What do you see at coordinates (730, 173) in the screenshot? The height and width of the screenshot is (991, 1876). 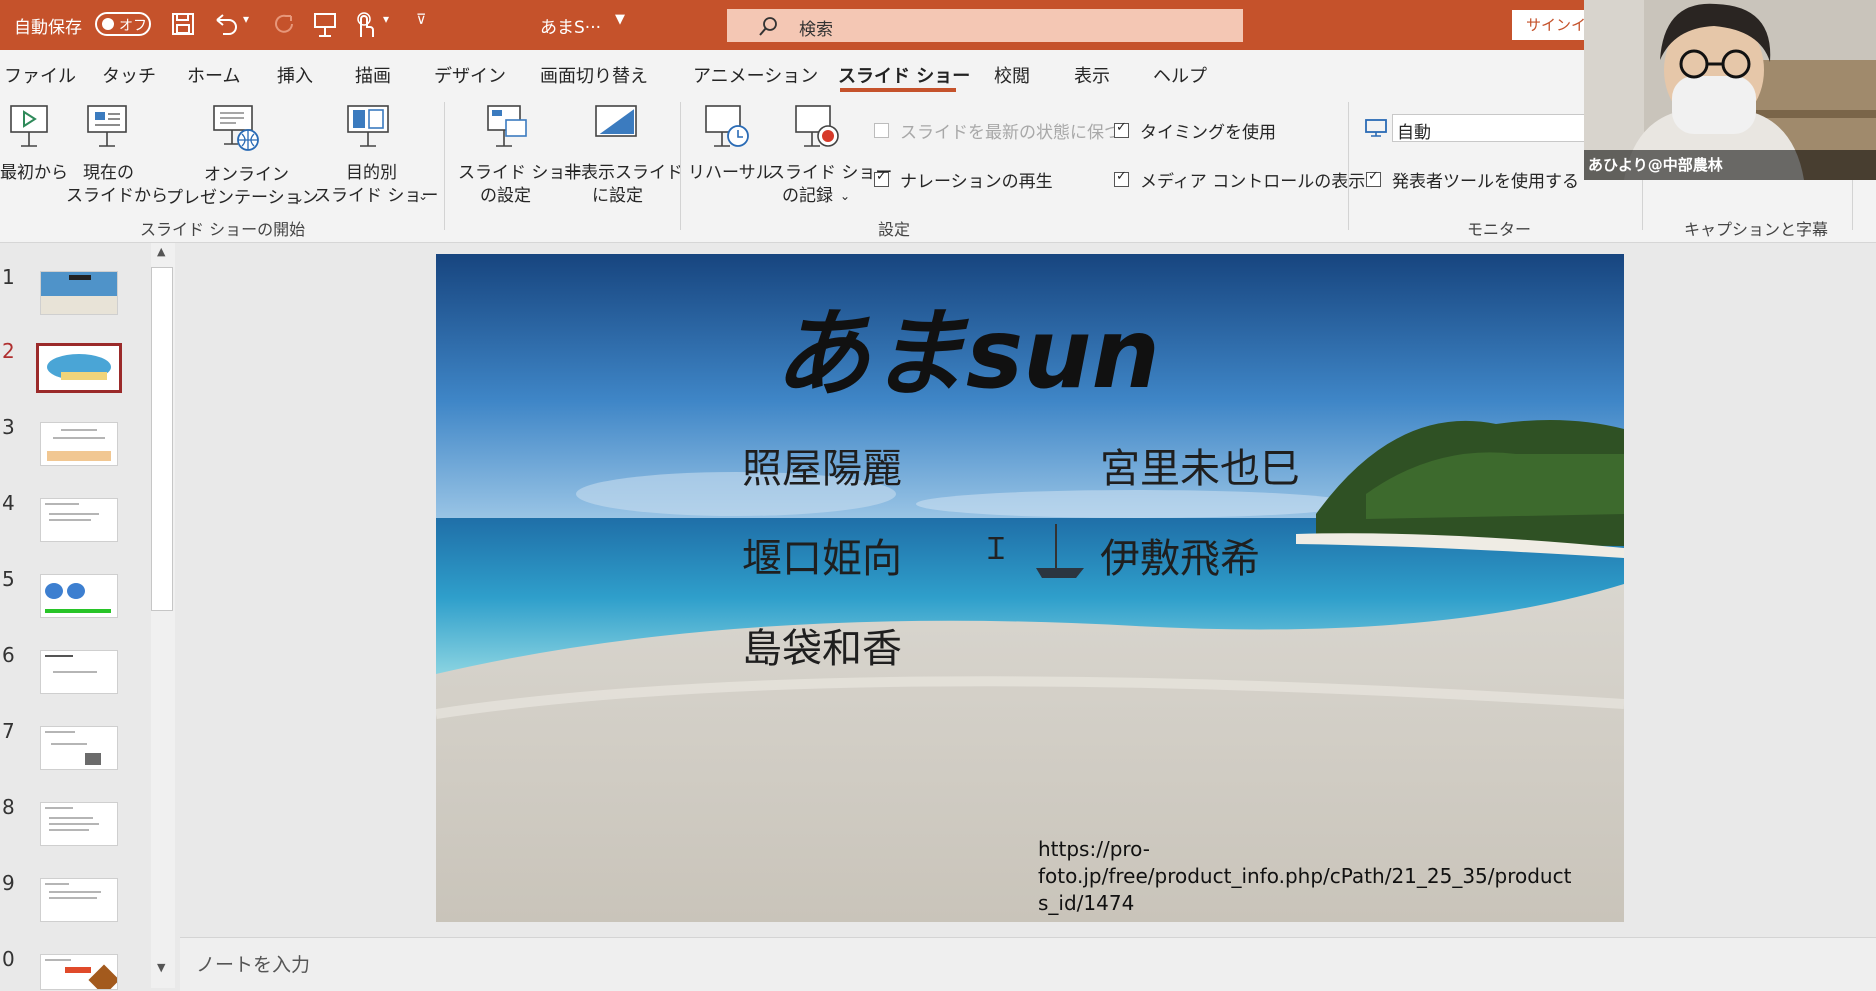 I see `rehearse-label: リハーサル` at bounding box center [730, 173].